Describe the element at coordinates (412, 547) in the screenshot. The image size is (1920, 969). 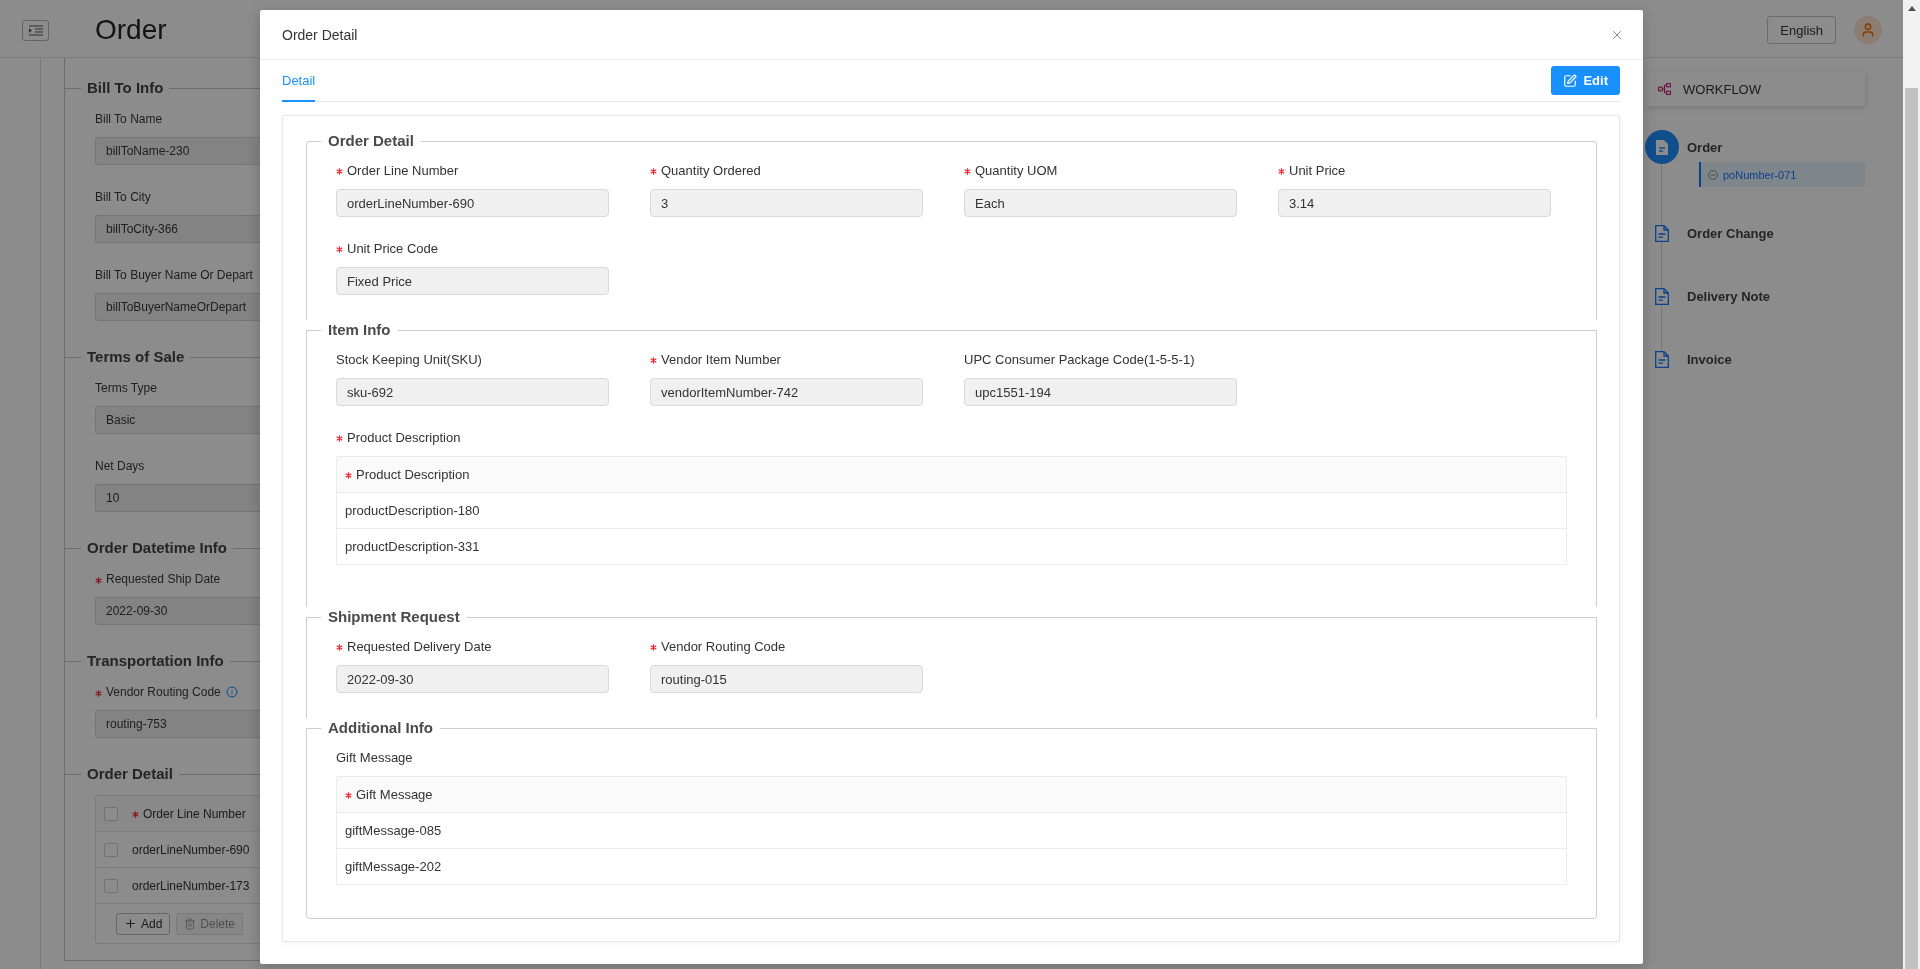
I see `table-cell-text: productDescription-331` at that location.